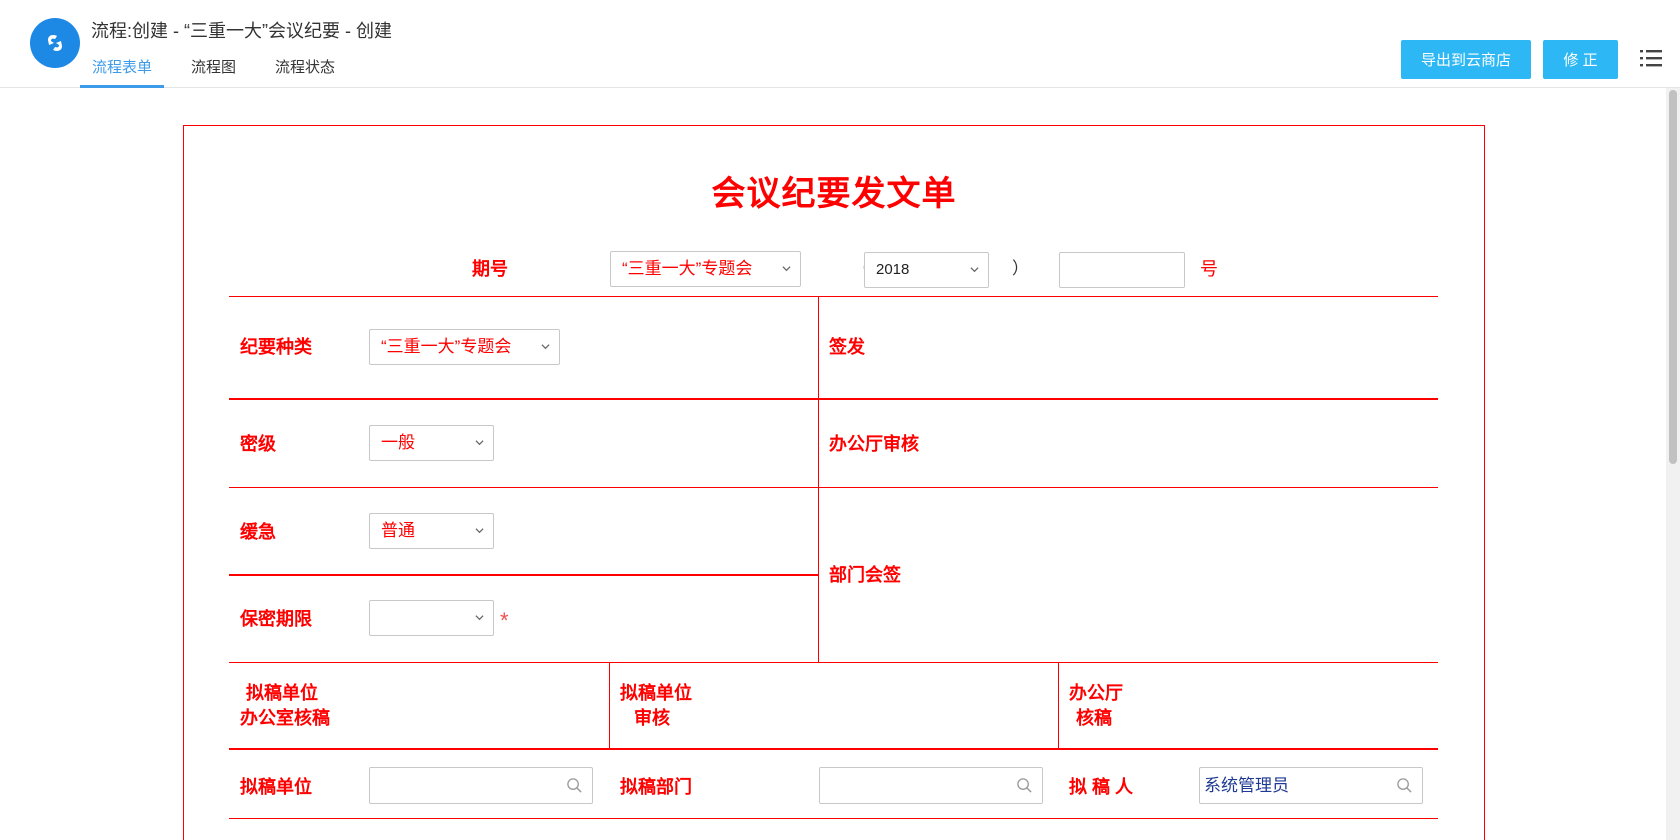 This screenshot has width=1680, height=840. I want to click on app-logo-icon, so click(55, 43).